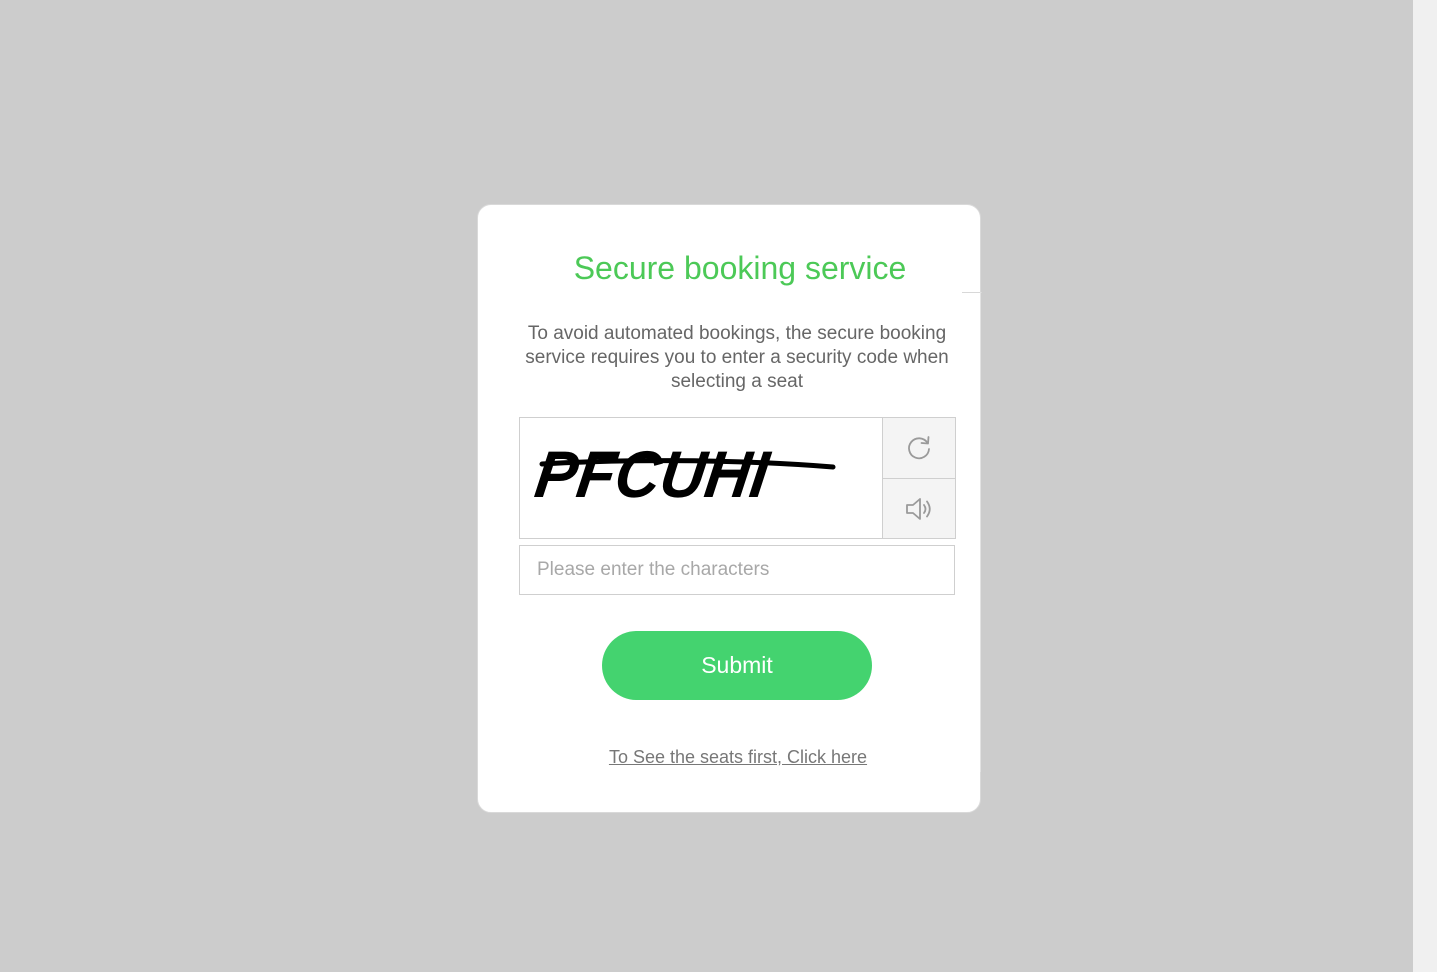 This screenshot has width=1437, height=972. I want to click on captcha-input, so click(737, 570).